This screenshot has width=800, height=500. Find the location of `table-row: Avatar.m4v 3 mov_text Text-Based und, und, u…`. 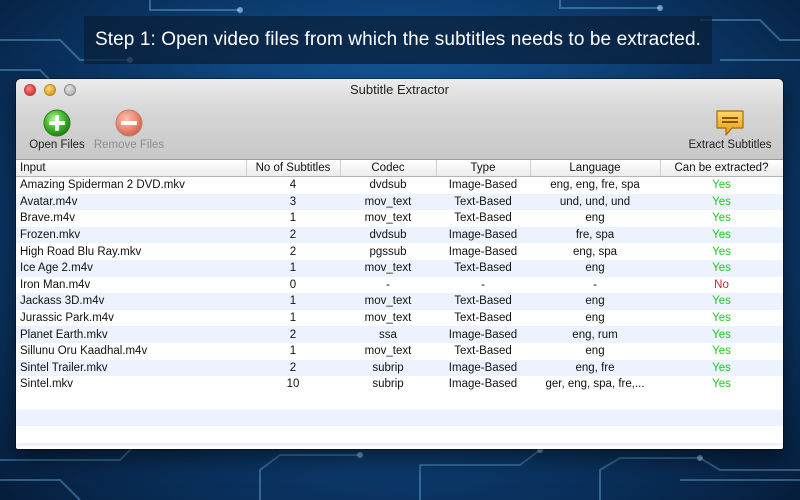

table-row: Avatar.m4v 3 mov_text Text-Based und, und, u… is located at coordinates (399, 202).